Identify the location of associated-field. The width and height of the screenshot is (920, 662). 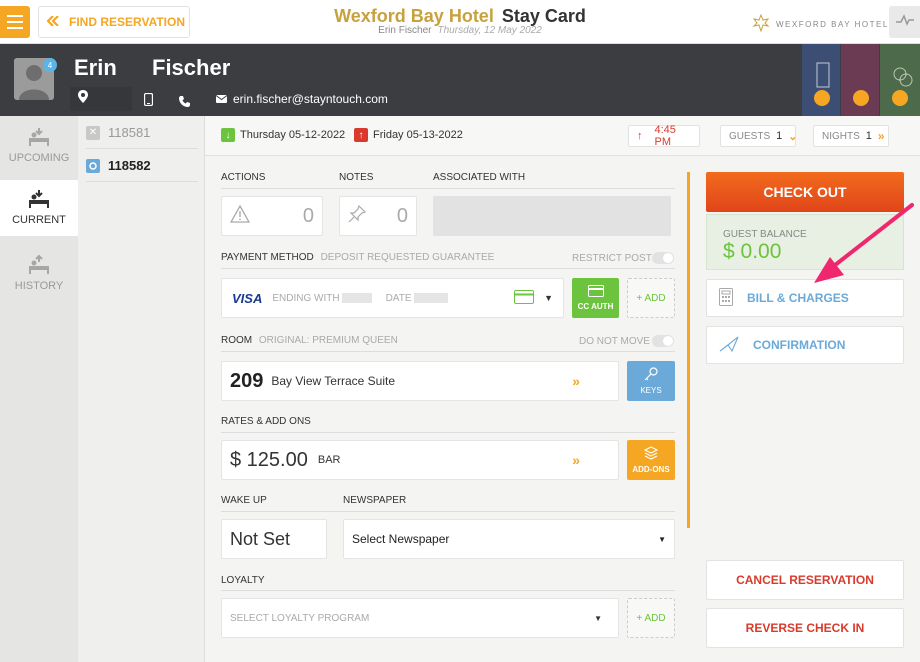
(552, 216).